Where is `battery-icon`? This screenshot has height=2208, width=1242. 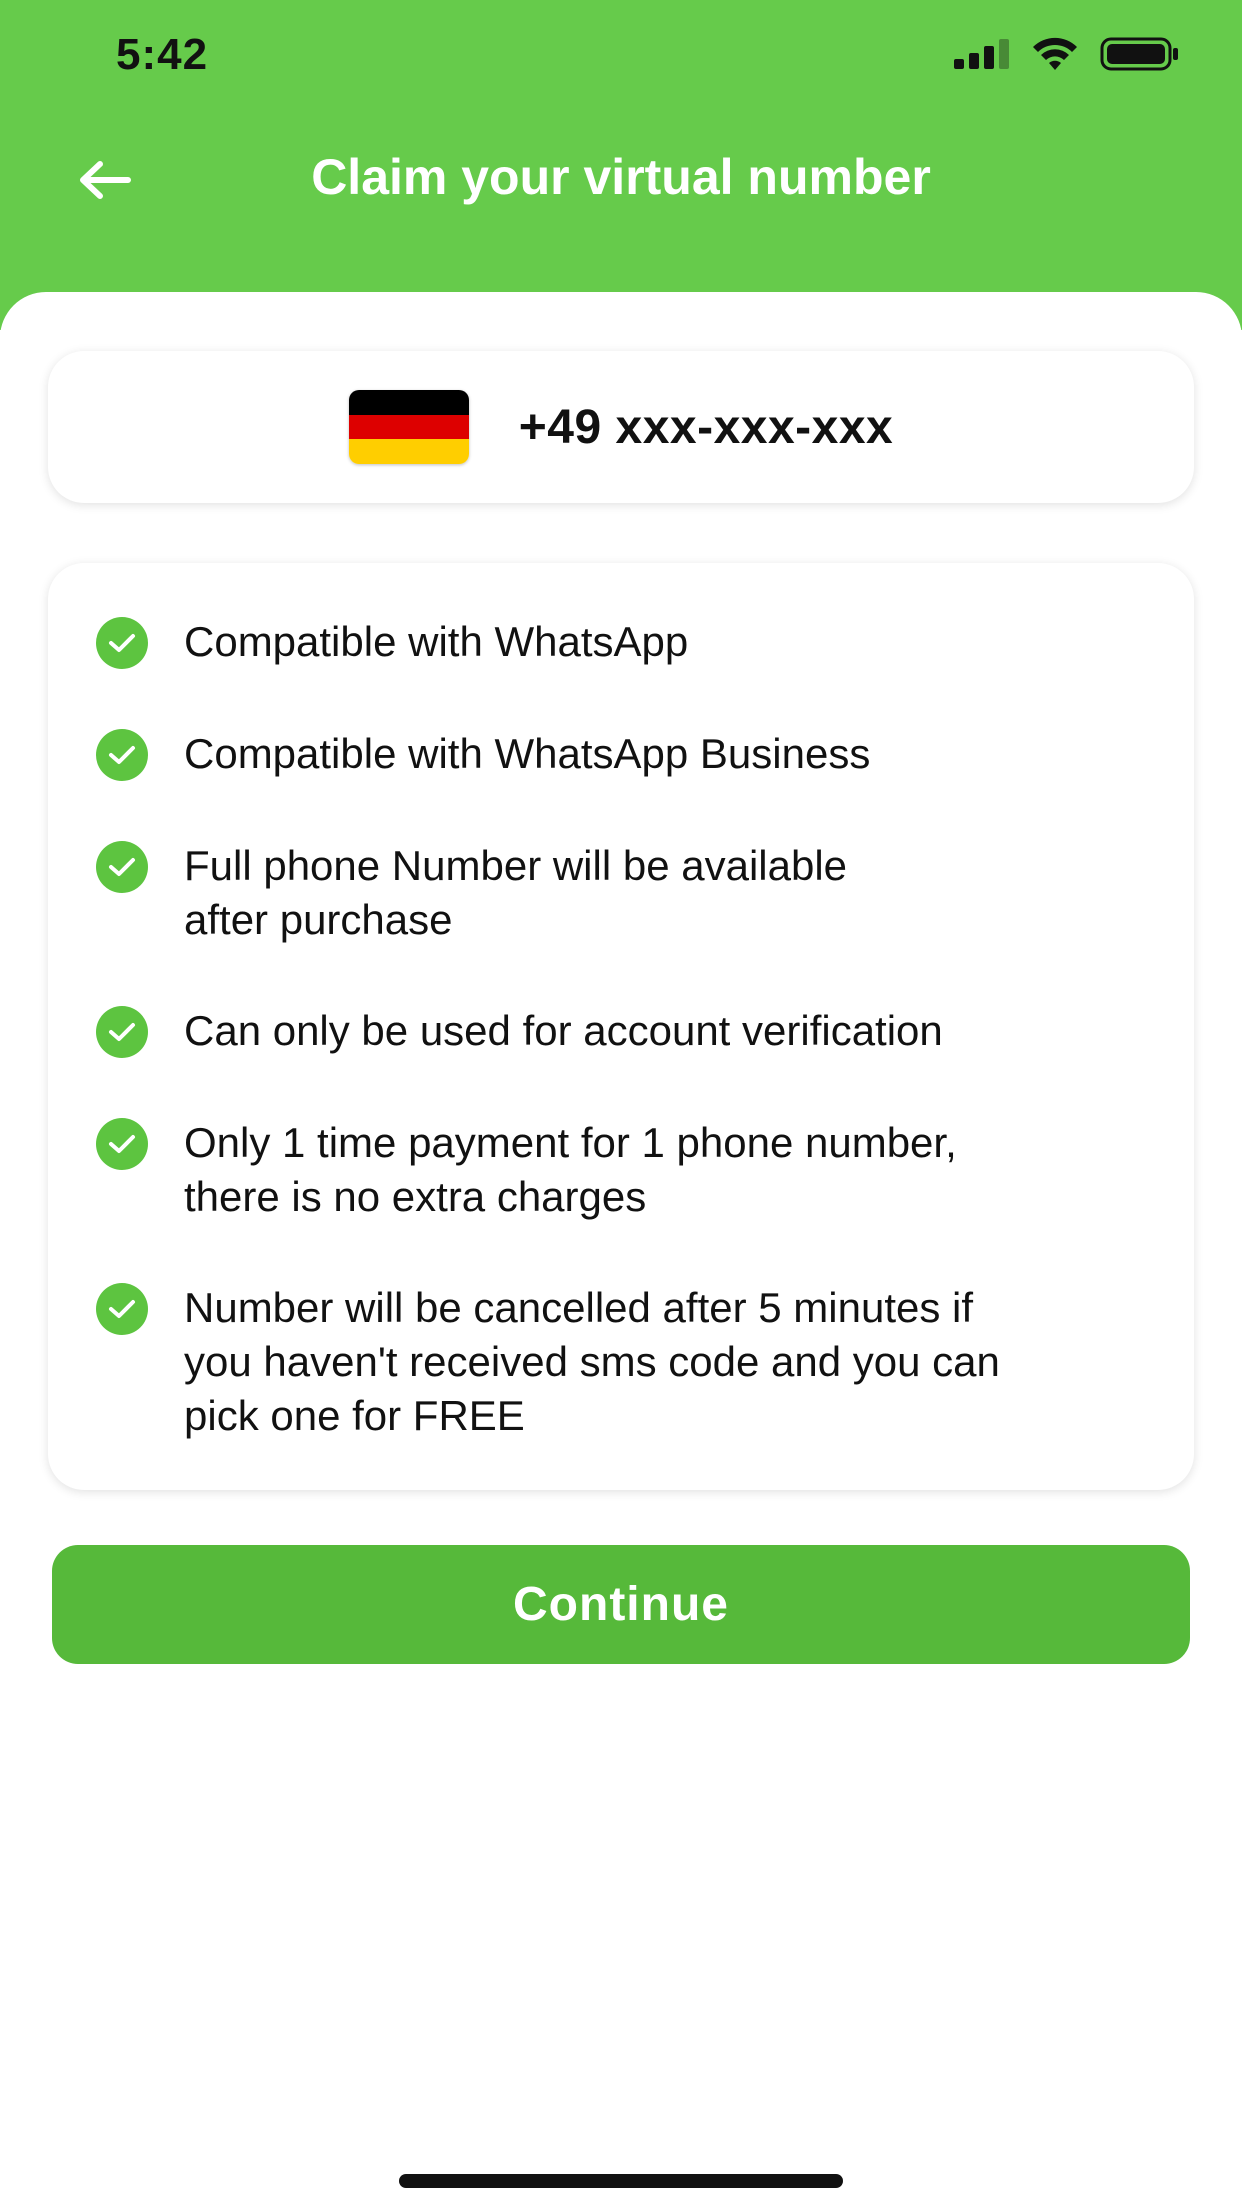 battery-icon is located at coordinates (1140, 56).